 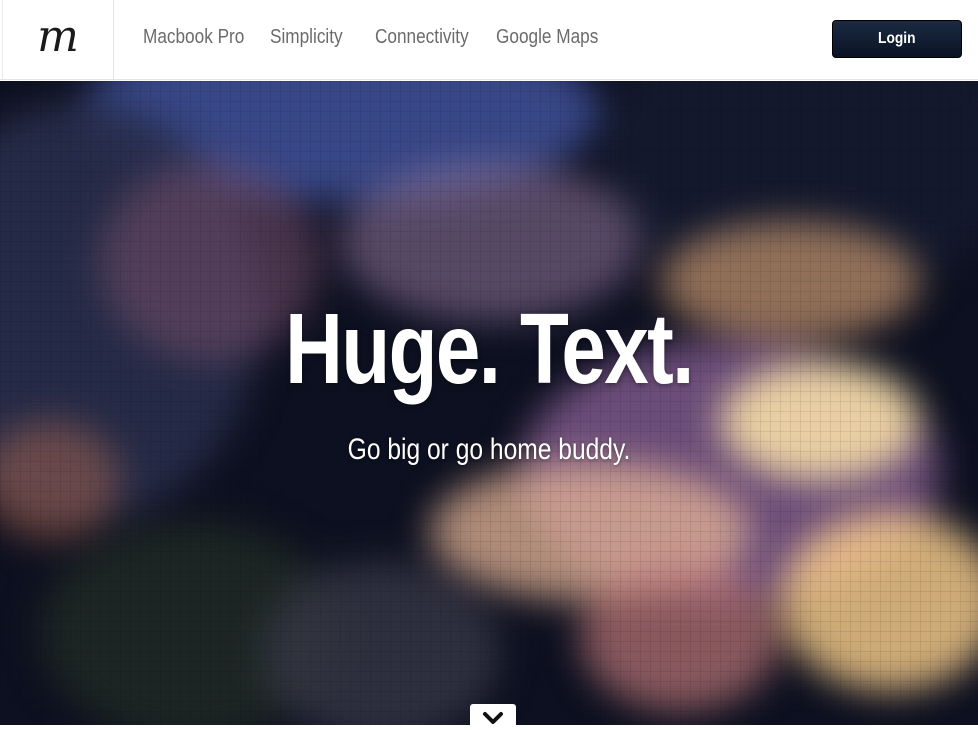 I want to click on logo-mark: m, so click(x=58, y=36).